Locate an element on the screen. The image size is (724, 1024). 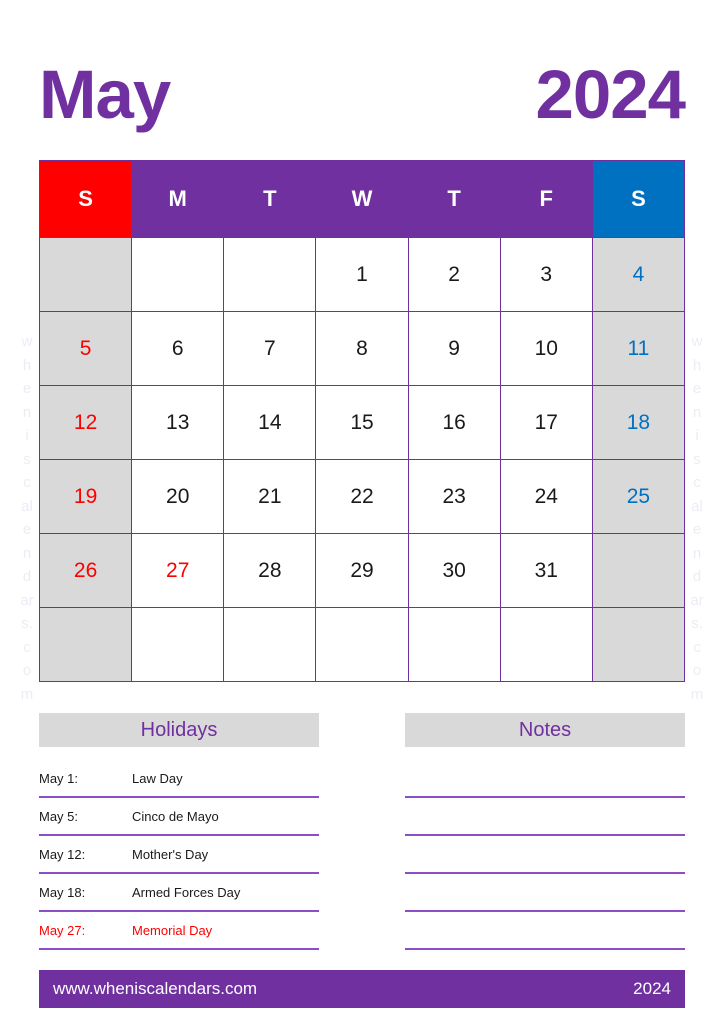
watermark-char: h is located at coordinates (697, 365).